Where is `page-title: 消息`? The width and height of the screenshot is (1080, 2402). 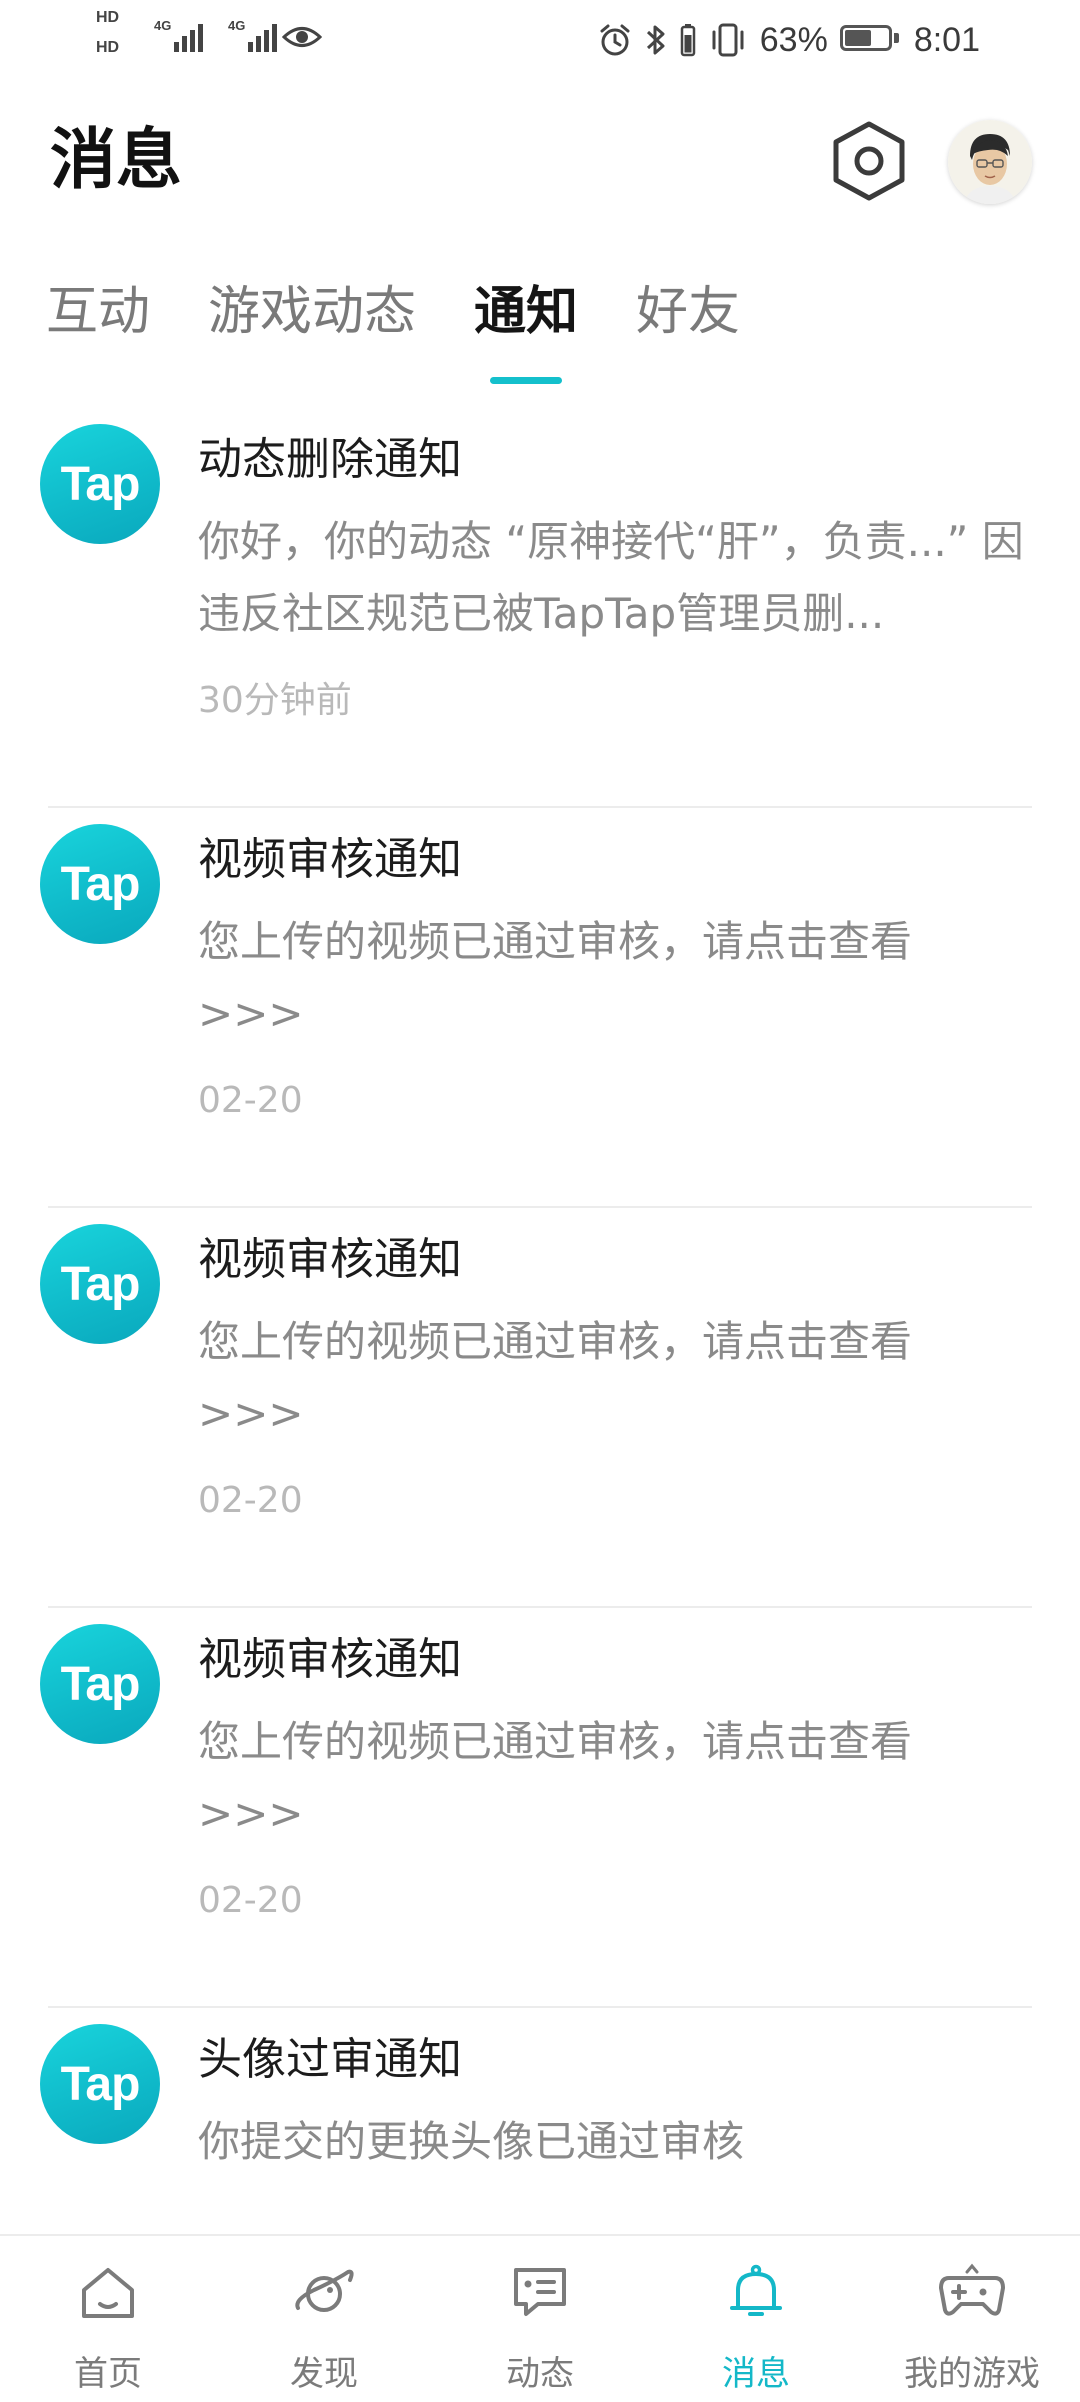 page-title: 消息 is located at coordinates (116, 159).